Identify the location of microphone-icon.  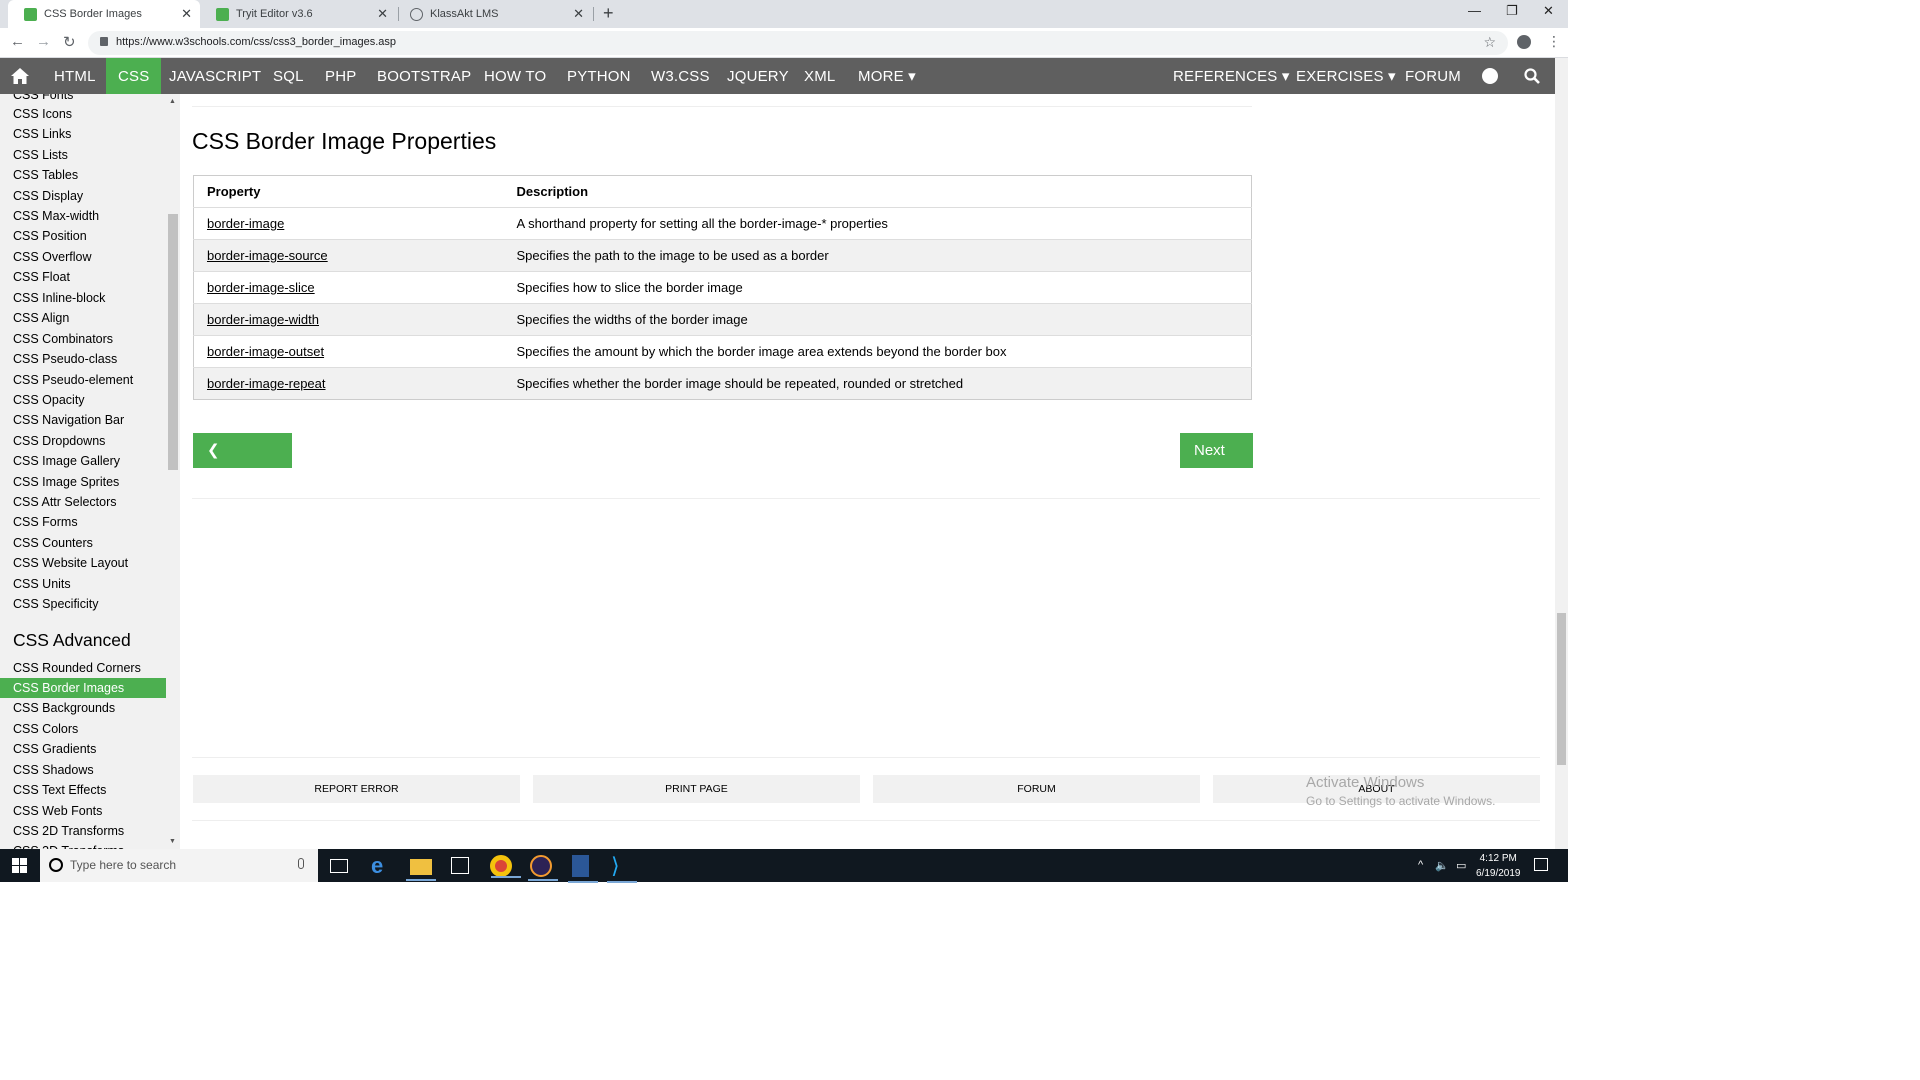
(301, 863).